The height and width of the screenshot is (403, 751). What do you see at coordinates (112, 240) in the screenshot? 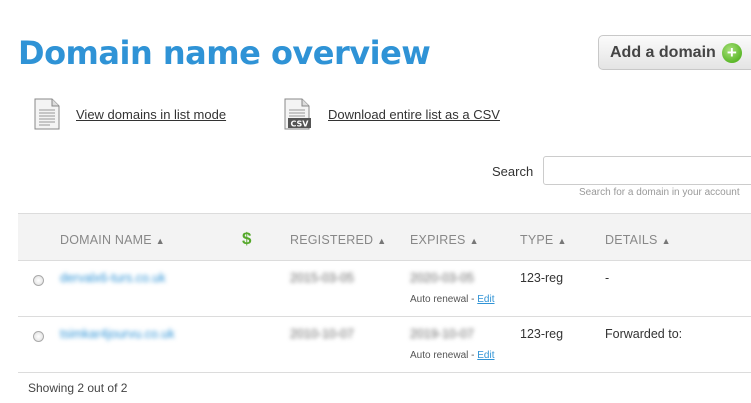
I see `header-domain-name: DOMAIN NAME ▲` at bounding box center [112, 240].